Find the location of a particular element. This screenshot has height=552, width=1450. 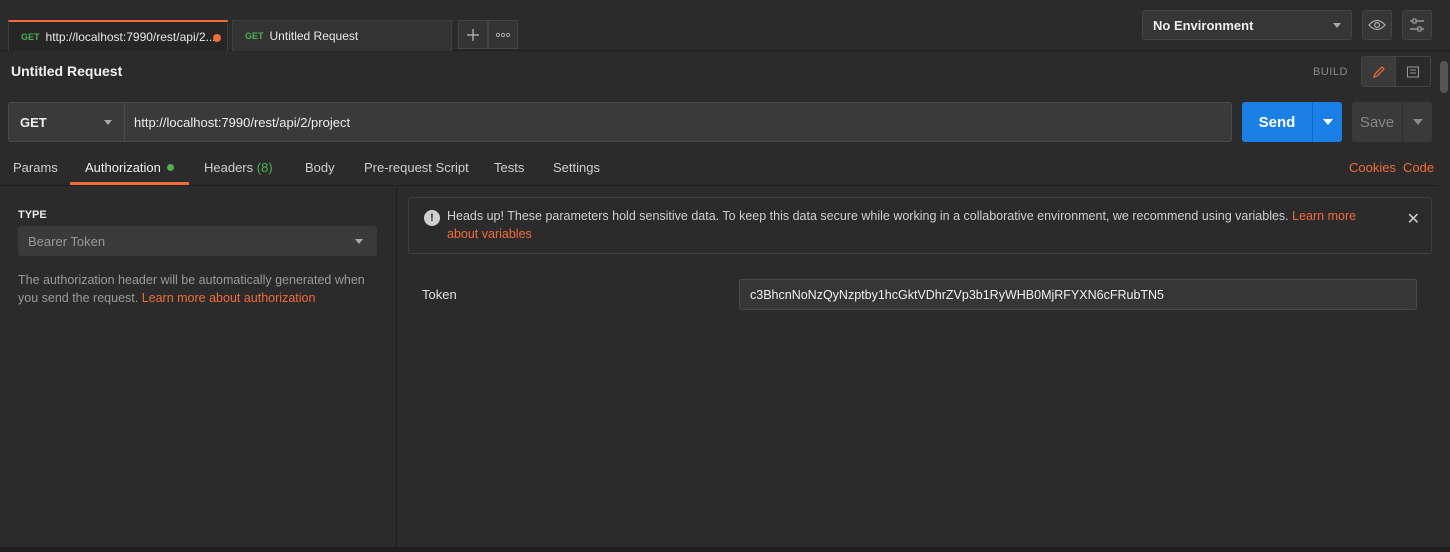

environment-quick-look-button is located at coordinates (1377, 25).